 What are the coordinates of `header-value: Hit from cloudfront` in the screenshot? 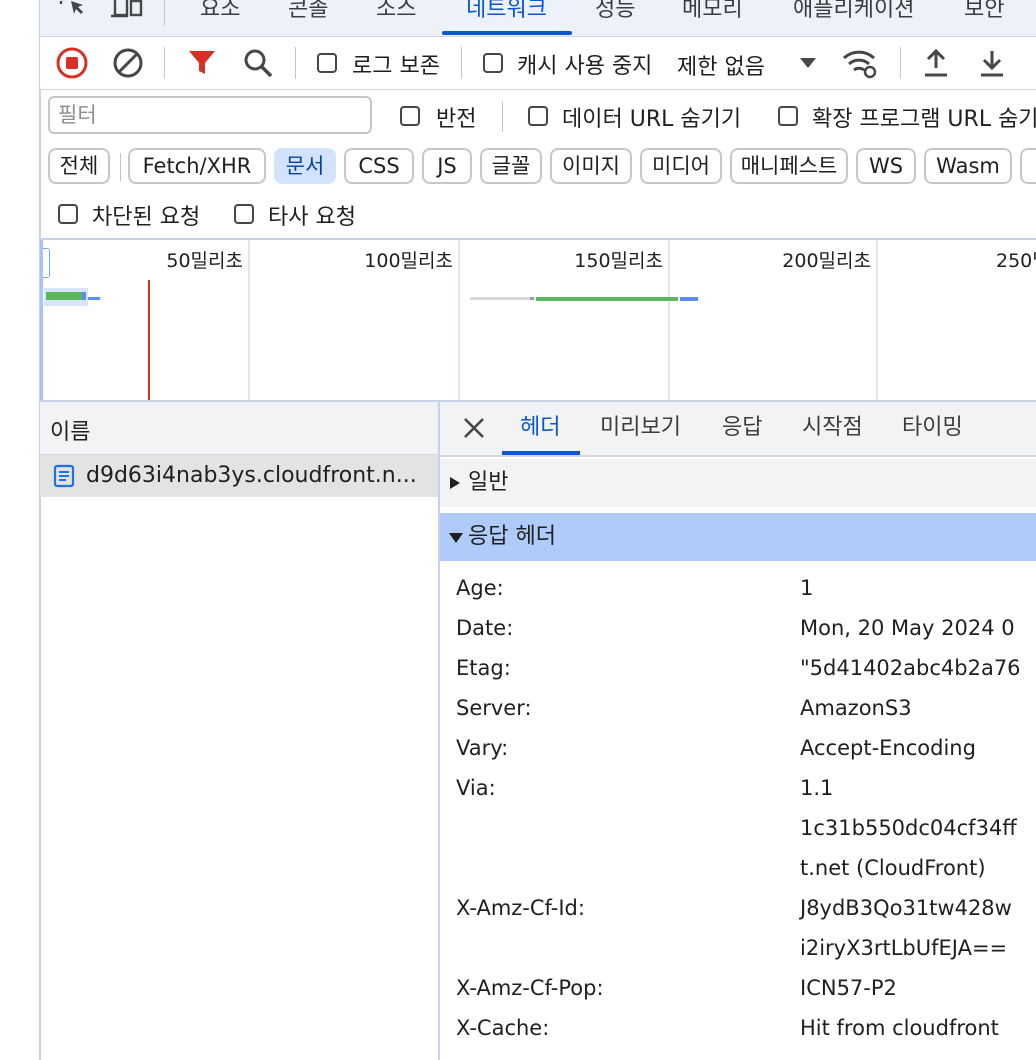 It's located at (899, 1028).